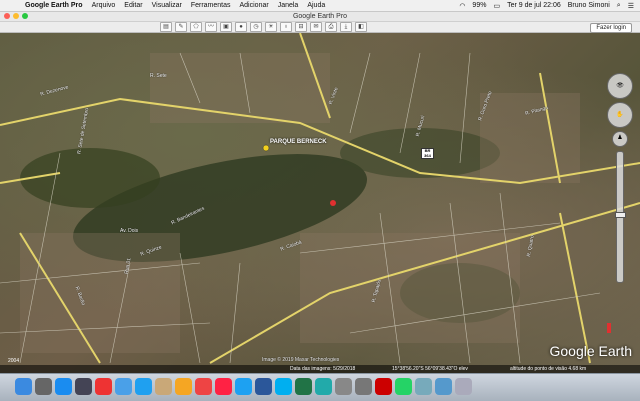 This screenshot has height=401, width=640. Describe the element at coordinates (181, 27) in the screenshot. I see `placemark-icon: ✎` at that location.